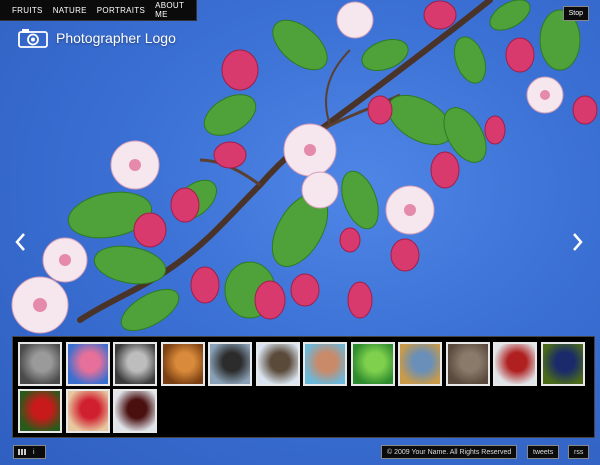 This screenshot has width=600, height=465. I want to click on stop-slideshow-button: Stop, so click(575, 13).